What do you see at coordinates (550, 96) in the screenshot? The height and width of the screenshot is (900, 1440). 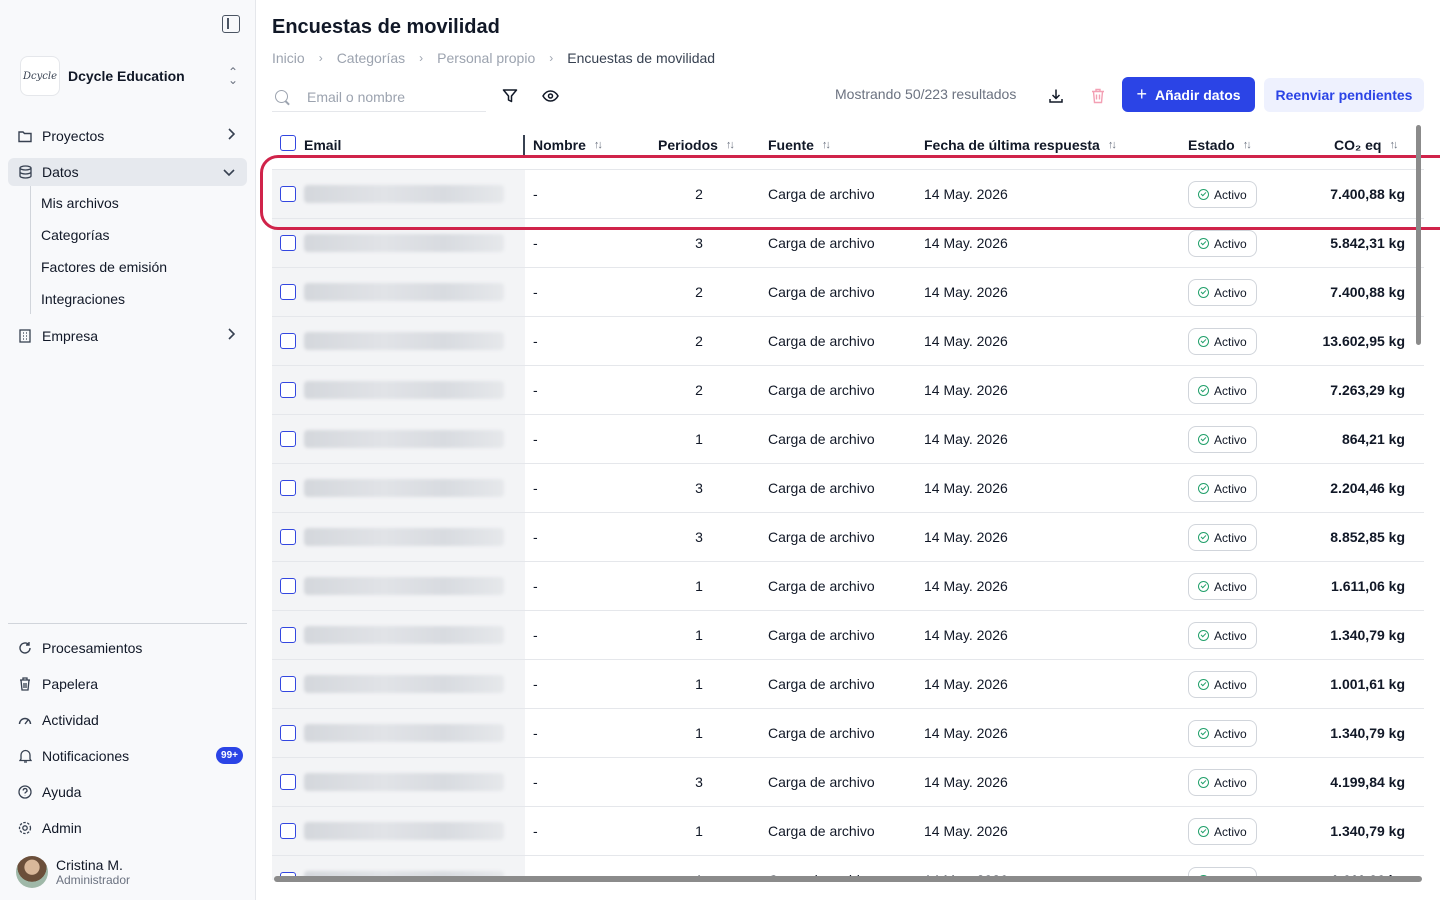 I see `eye-icon` at bounding box center [550, 96].